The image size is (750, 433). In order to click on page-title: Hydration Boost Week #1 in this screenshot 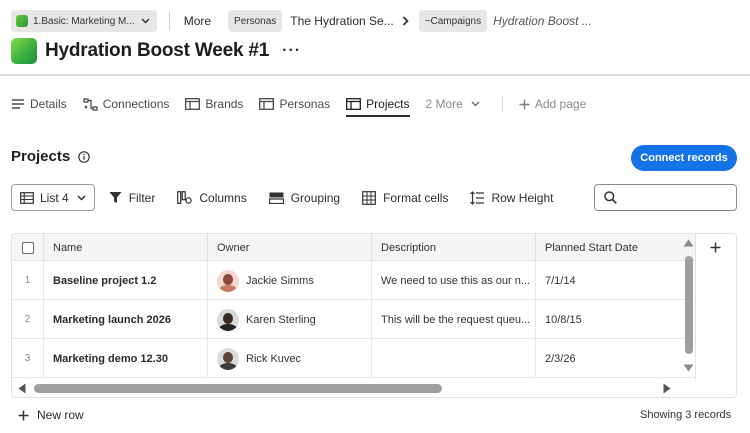, I will do `click(157, 50)`.